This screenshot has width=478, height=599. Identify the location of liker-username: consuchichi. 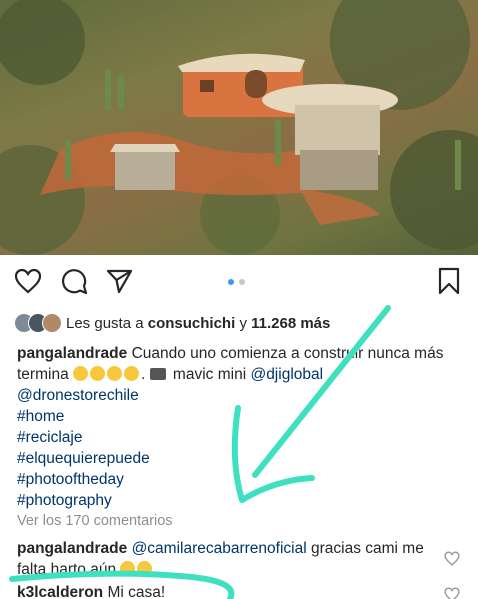
(192, 323).